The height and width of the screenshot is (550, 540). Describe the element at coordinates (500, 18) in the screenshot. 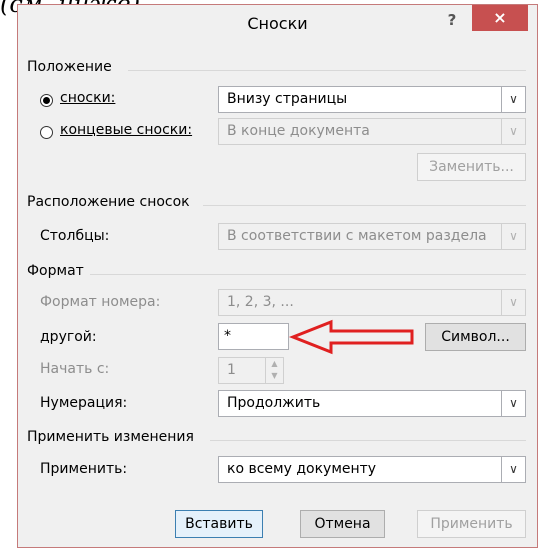

I see `close-button: ×` at that location.